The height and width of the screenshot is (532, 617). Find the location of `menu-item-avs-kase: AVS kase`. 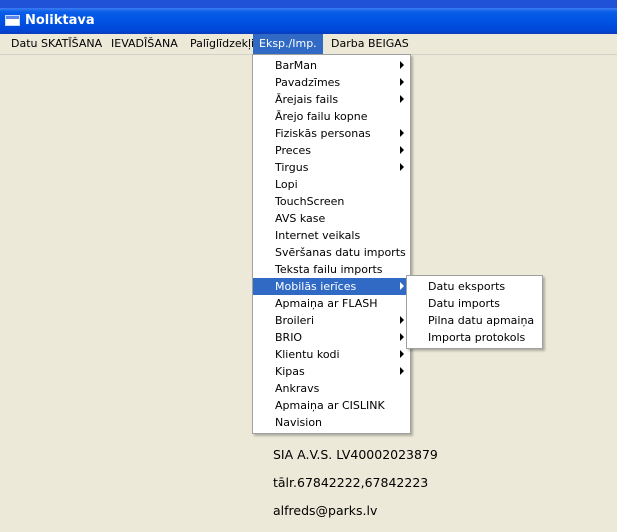

menu-item-avs-kase: AVS kase is located at coordinates (331, 218).